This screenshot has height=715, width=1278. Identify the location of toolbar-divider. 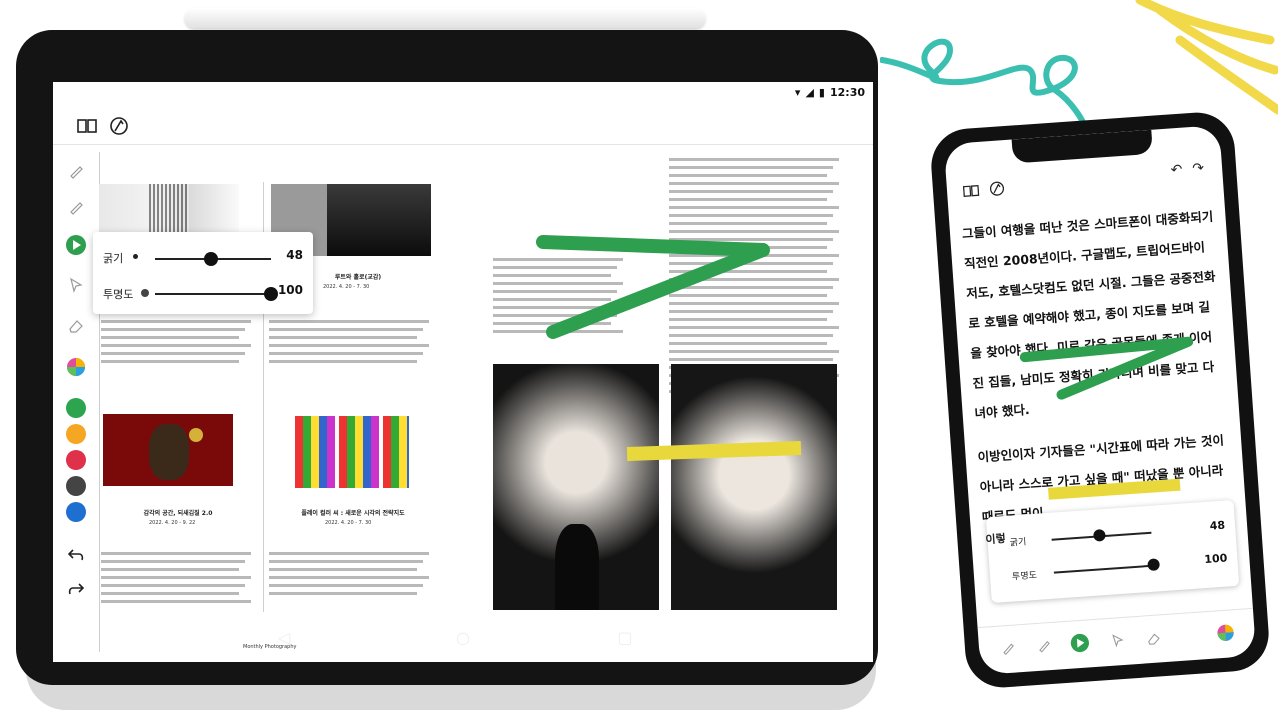
(463, 144).